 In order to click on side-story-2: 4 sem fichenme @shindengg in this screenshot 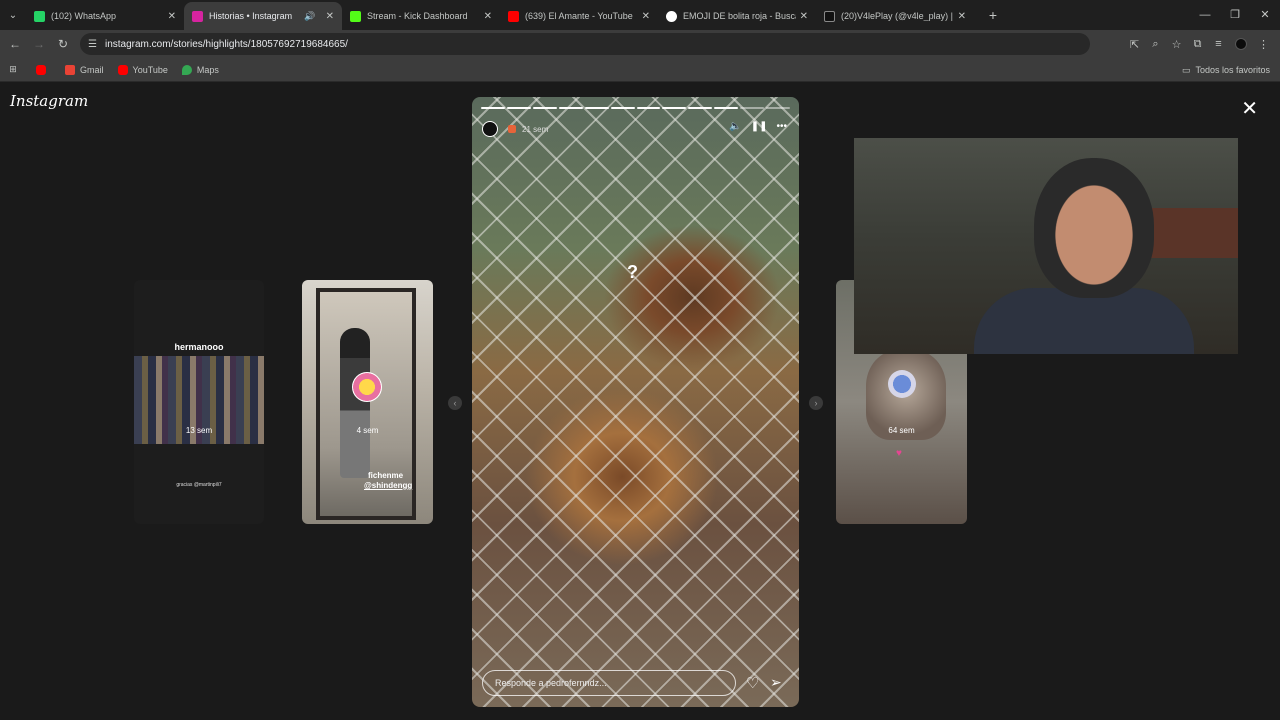, I will do `click(367, 402)`.